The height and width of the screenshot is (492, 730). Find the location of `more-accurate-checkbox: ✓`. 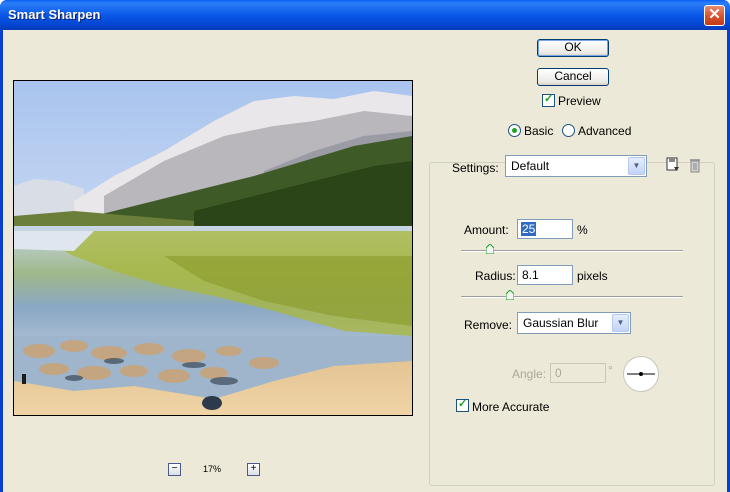

more-accurate-checkbox: ✓ is located at coordinates (462, 405).